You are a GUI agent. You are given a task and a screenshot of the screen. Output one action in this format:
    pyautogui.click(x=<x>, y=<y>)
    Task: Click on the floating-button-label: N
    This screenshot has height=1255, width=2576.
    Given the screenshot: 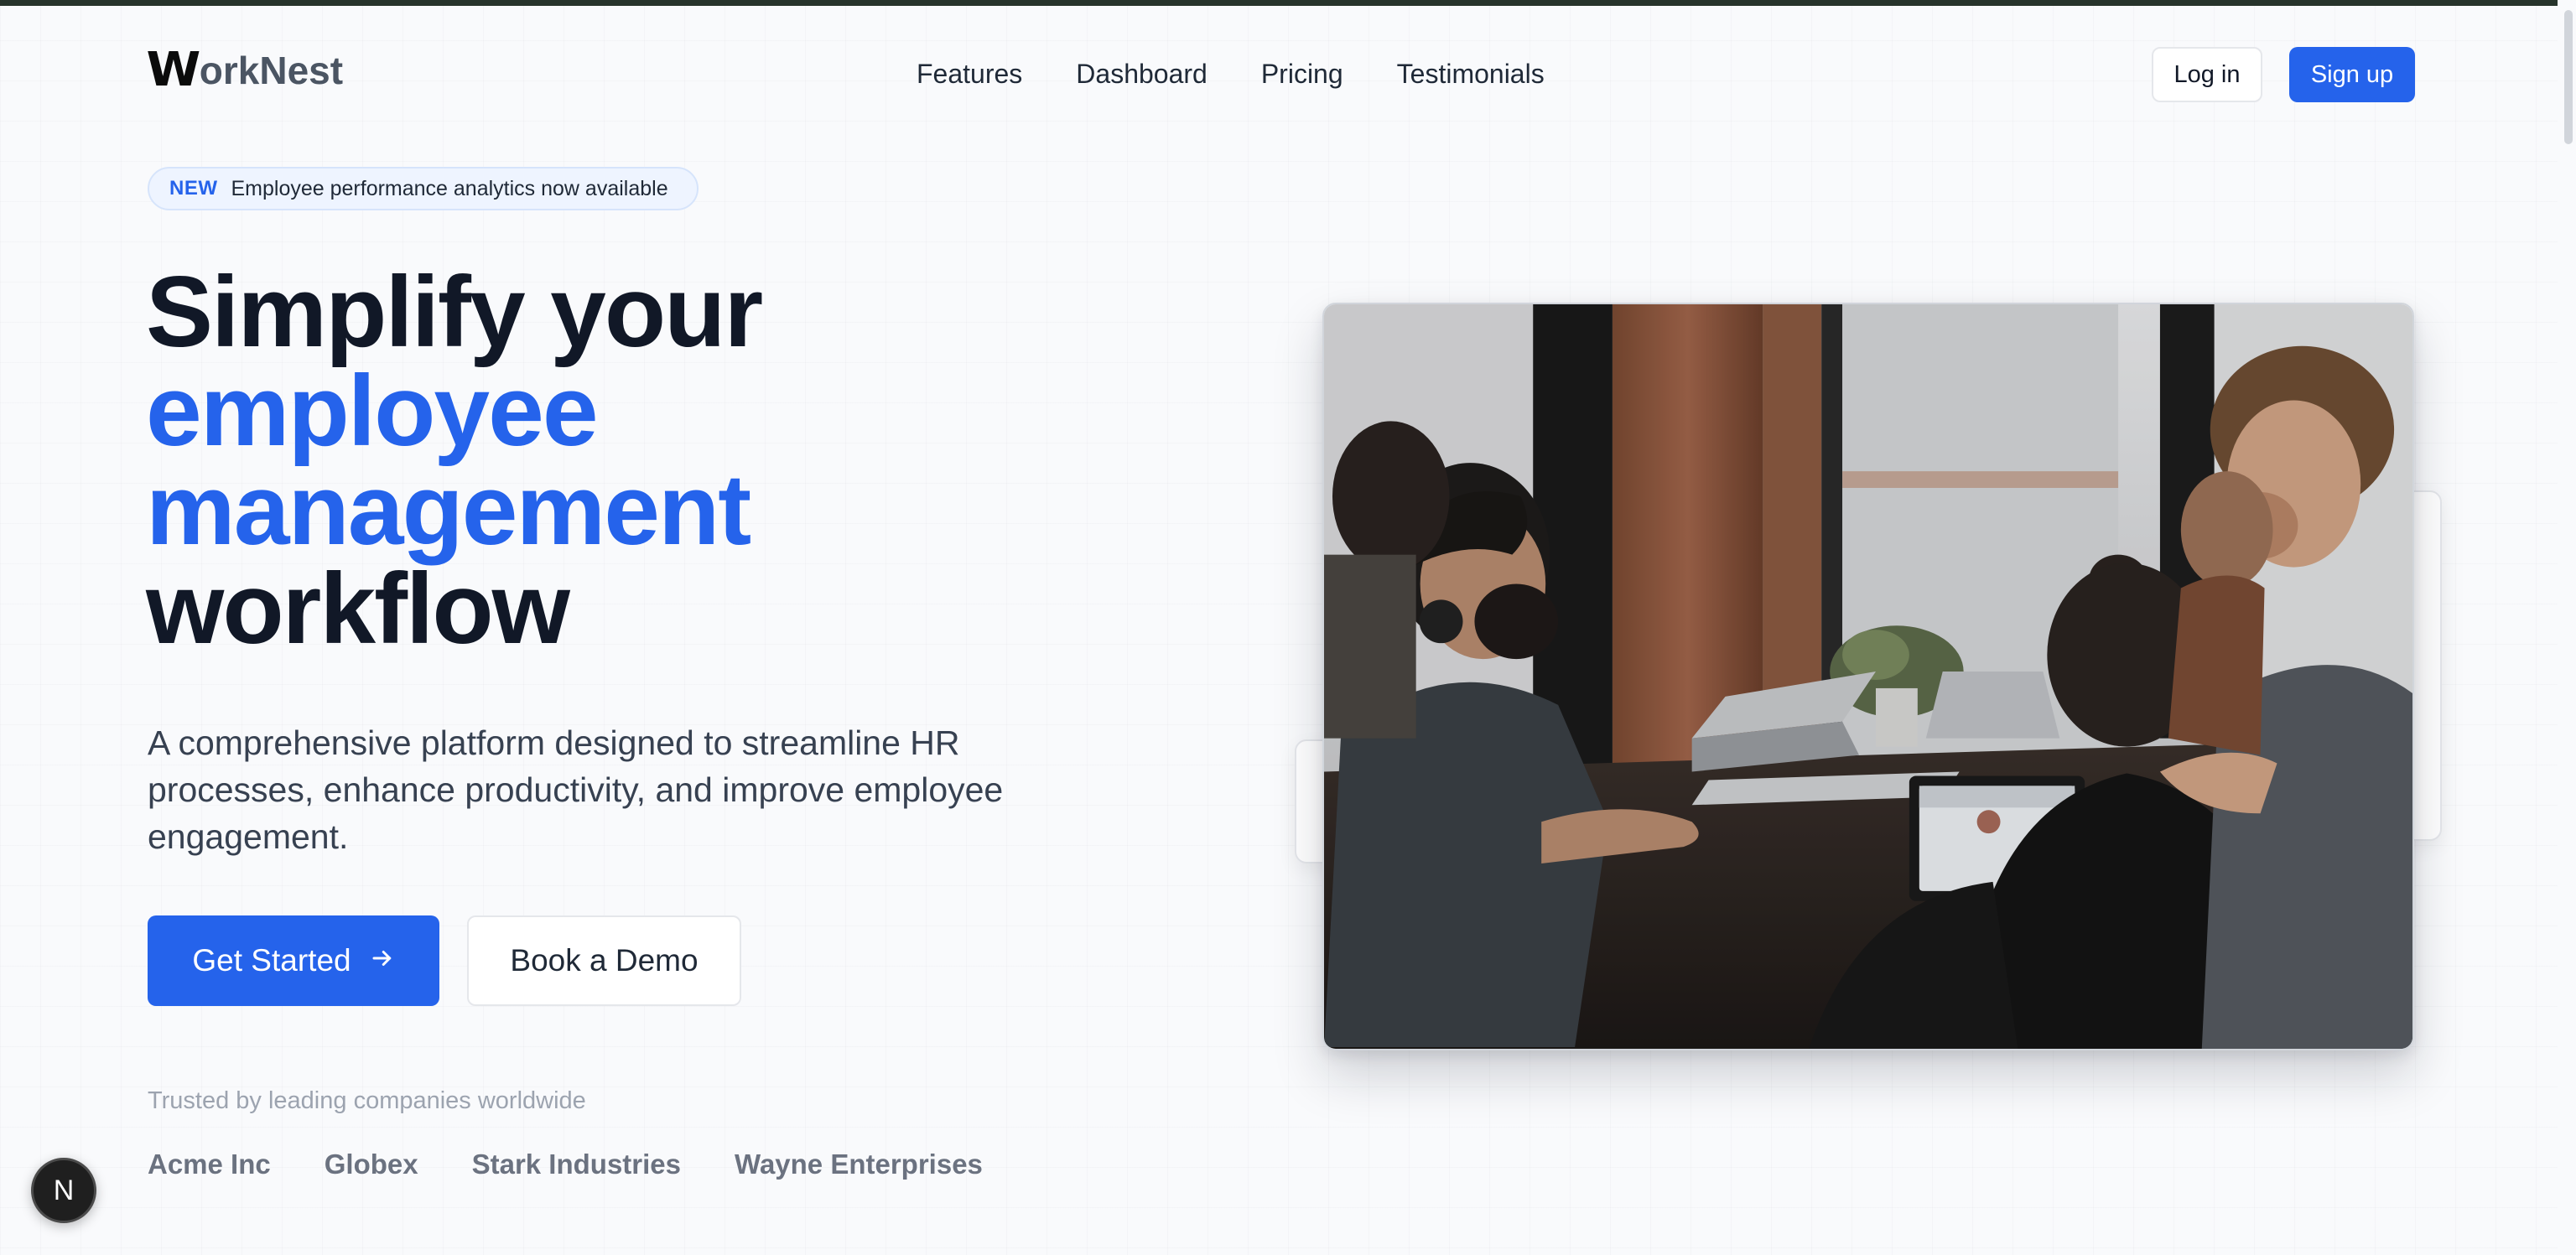 What is the action you would take?
    pyautogui.click(x=64, y=1190)
    